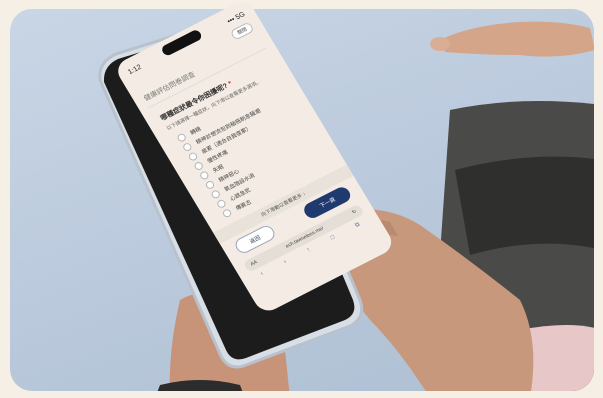 The width and height of the screenshot is (603, 398). Describe the element at coordinates (357, 226) in the screenshot. I see `tabs-icon: ⧉` at that location.